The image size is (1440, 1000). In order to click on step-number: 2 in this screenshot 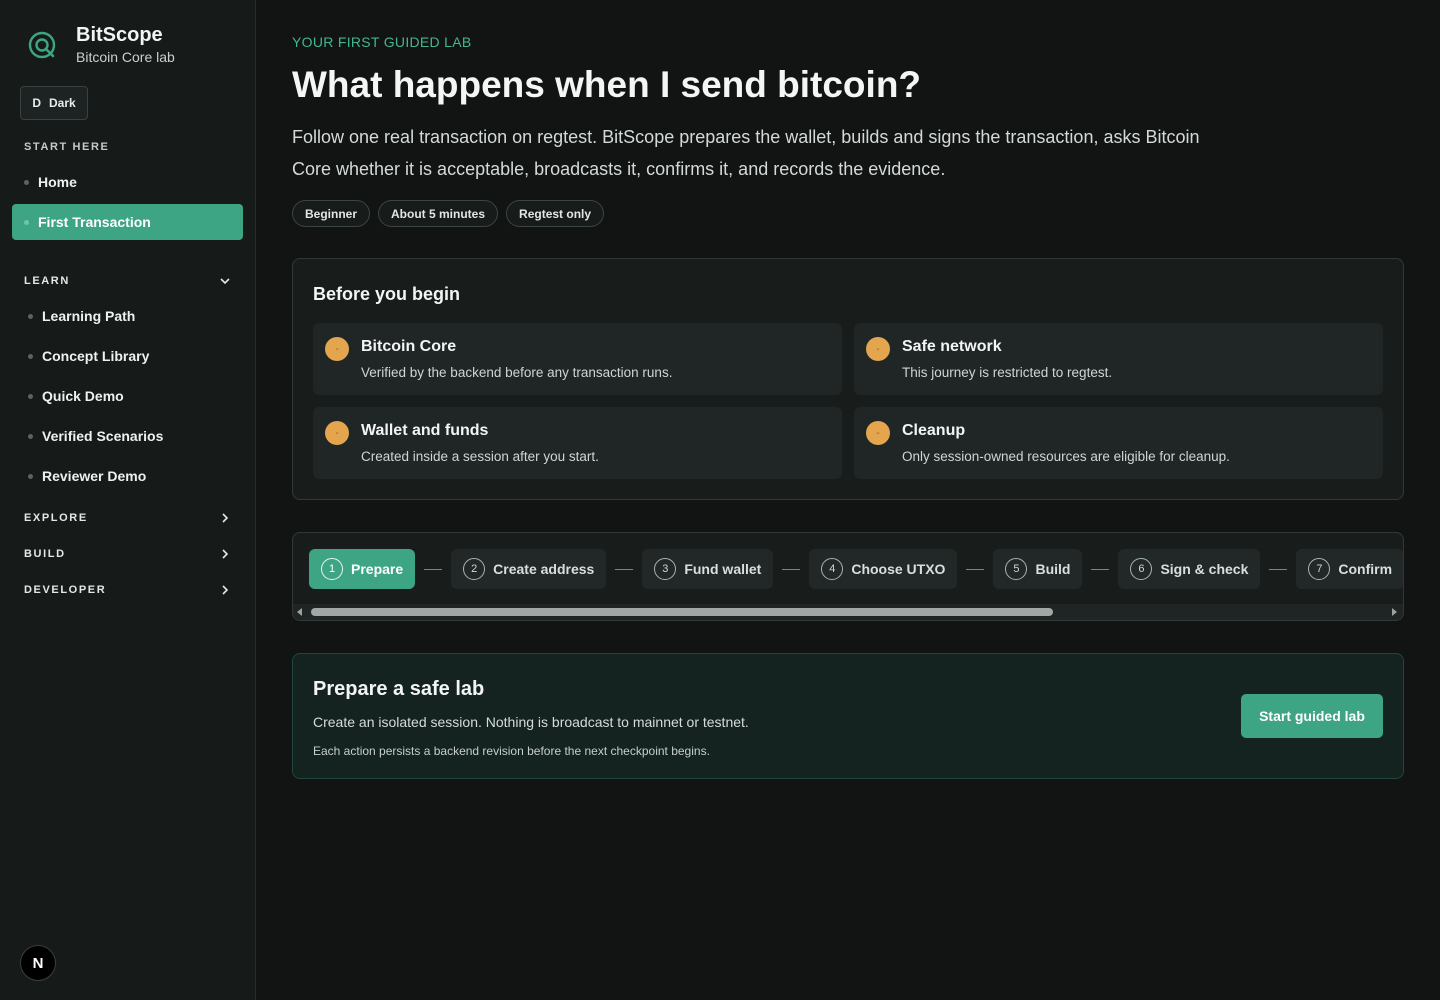, I will do `click(474, 569)`.